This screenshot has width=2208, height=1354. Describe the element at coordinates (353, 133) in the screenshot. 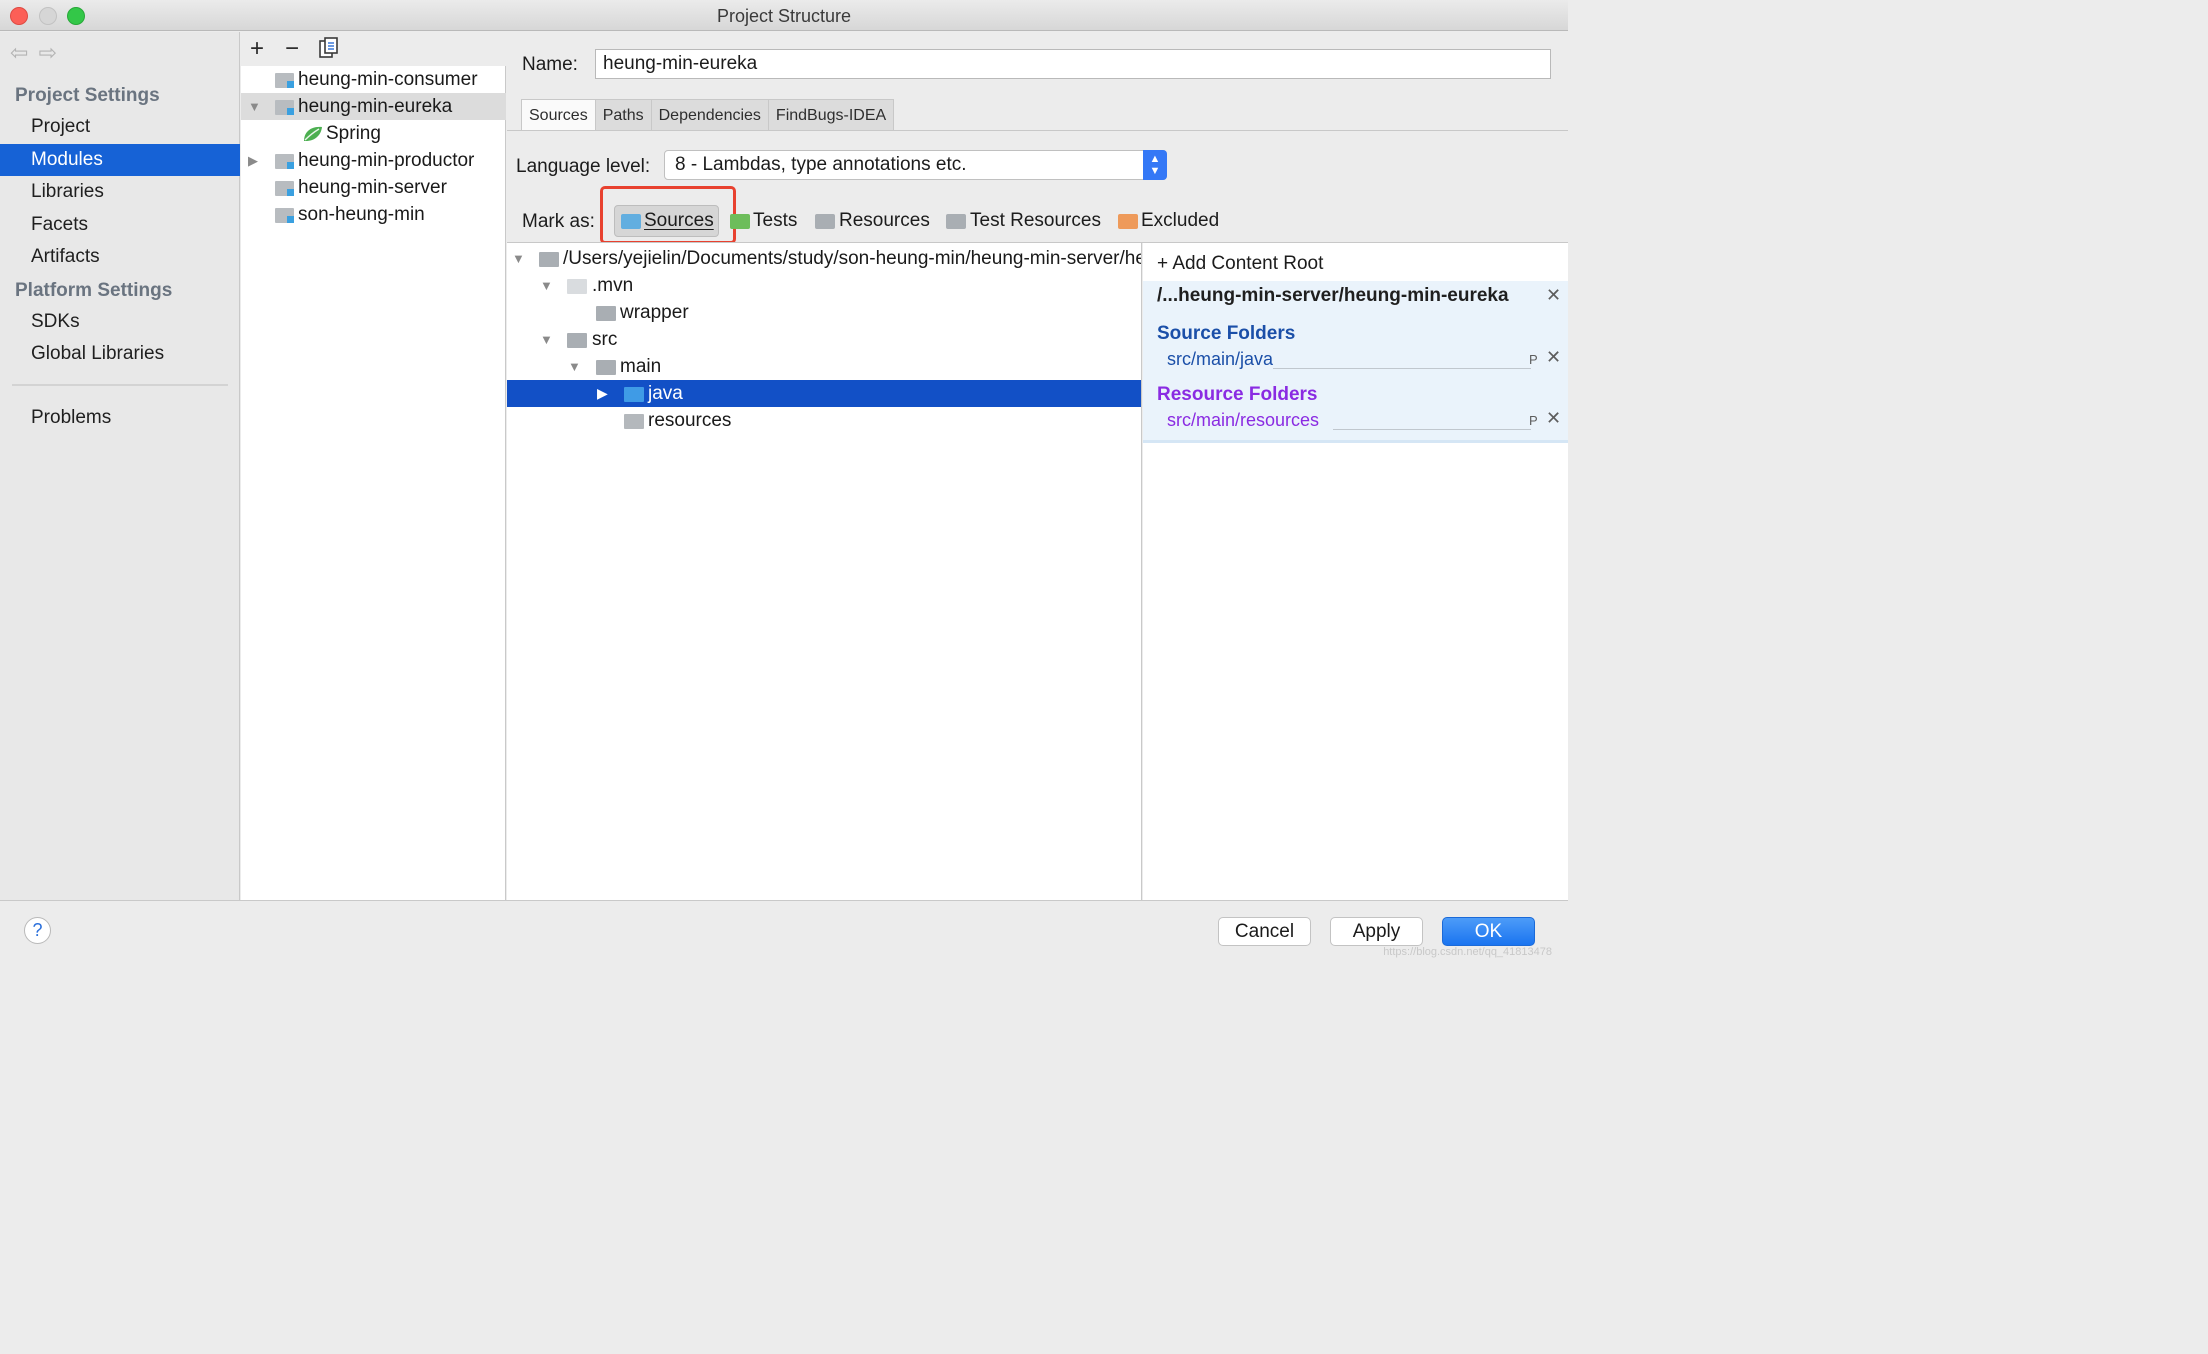

I see `facet-label: Spring` at that location.